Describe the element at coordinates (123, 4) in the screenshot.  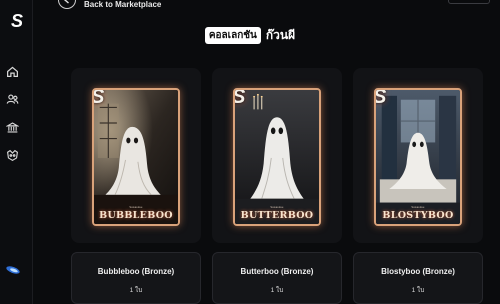
I see `back-label: Back to Marketplace` at that location.